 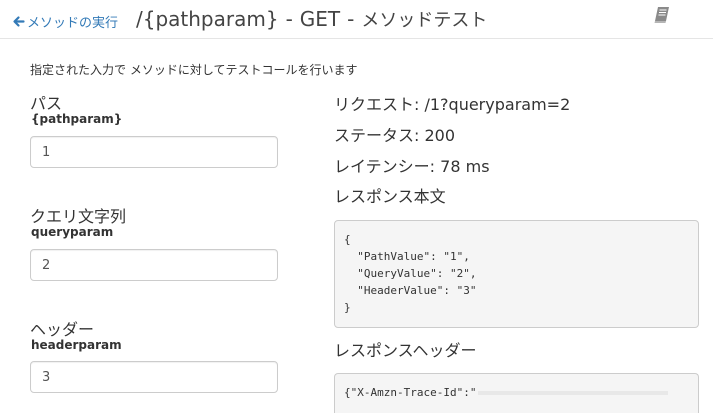 What do you see at coordinates (207, 19) in the screenshot?
I see `resource-path: /{pathparam}` at bounding box center [207, 19].